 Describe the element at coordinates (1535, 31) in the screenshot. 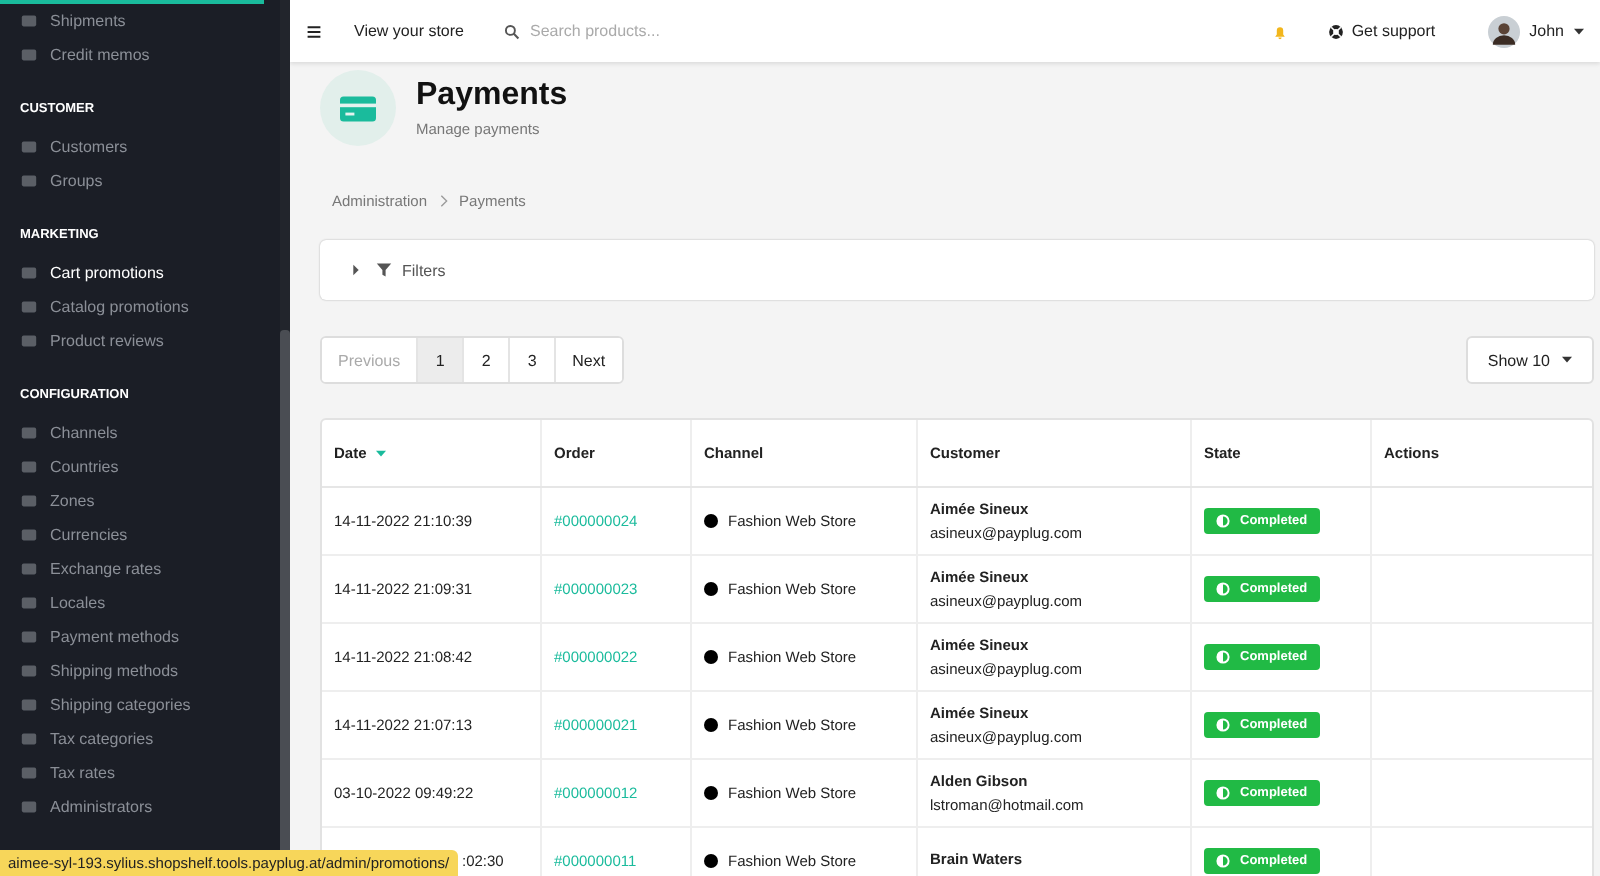

I see `user-menu: John` at that location.